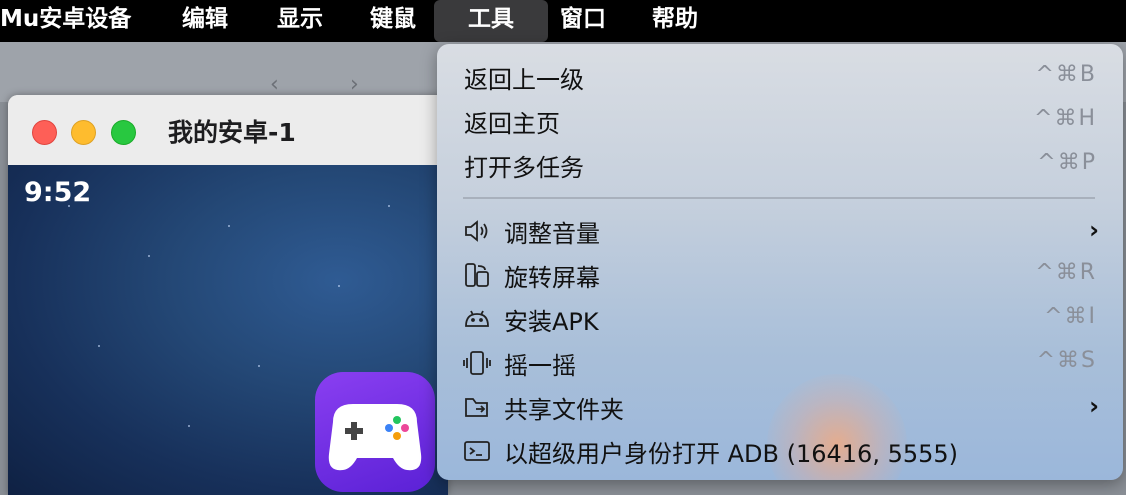 This screenshot has width=1126, height=495. What do you see at coordinates (780, 274) in the screenshot?
I see `menu-item-rotate-screen: 旋转屏幕 ^⌘R` at bounding box center [780, 274].